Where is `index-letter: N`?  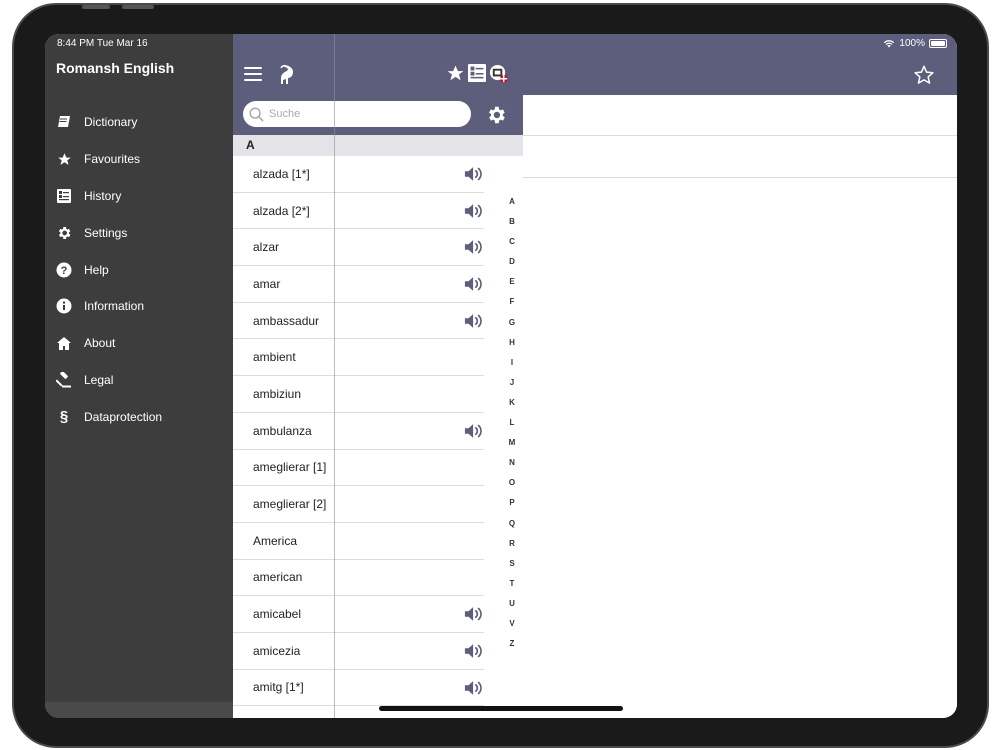 index-letter: N is located at coordinates (512, 463).